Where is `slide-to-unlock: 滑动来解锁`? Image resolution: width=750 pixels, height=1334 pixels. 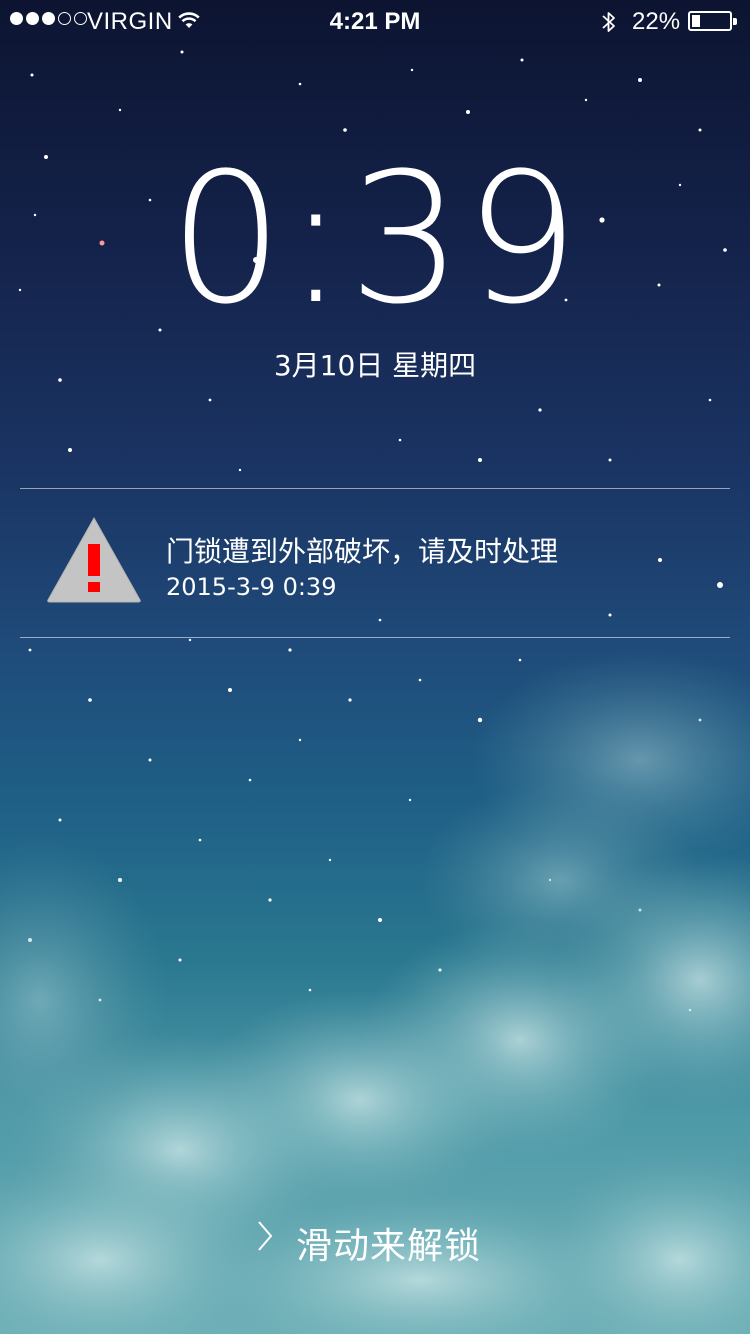
slide-to-unlock: 滑动来解锁 is located at coordinates (375, 1239).